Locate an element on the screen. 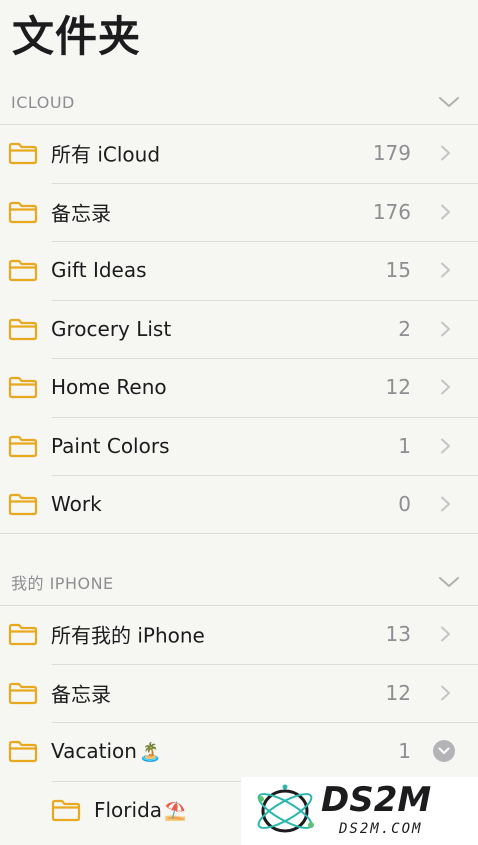 This screenshot has height=845, width=478. folder-name: Gift Ideas is located at coordinates (99, 270).